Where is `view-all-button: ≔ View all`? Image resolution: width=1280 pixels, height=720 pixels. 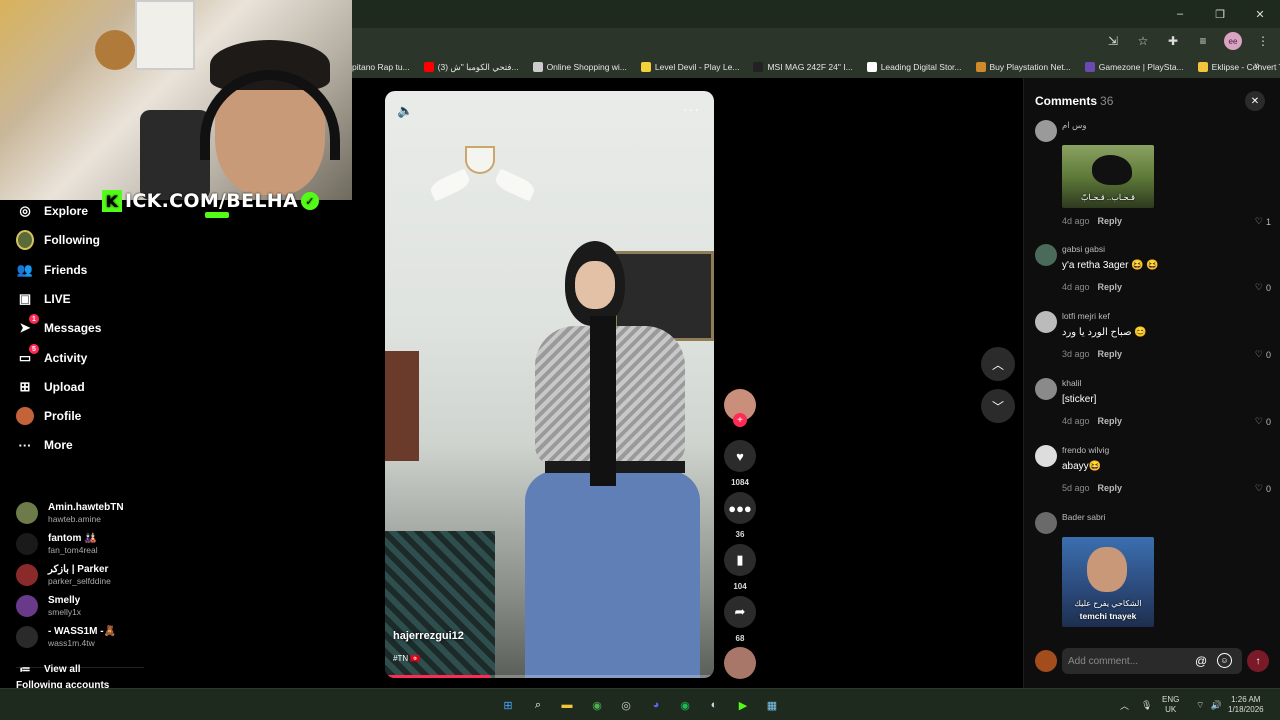 view-all-button: ≔ View all is located at coordinates (48, 669).